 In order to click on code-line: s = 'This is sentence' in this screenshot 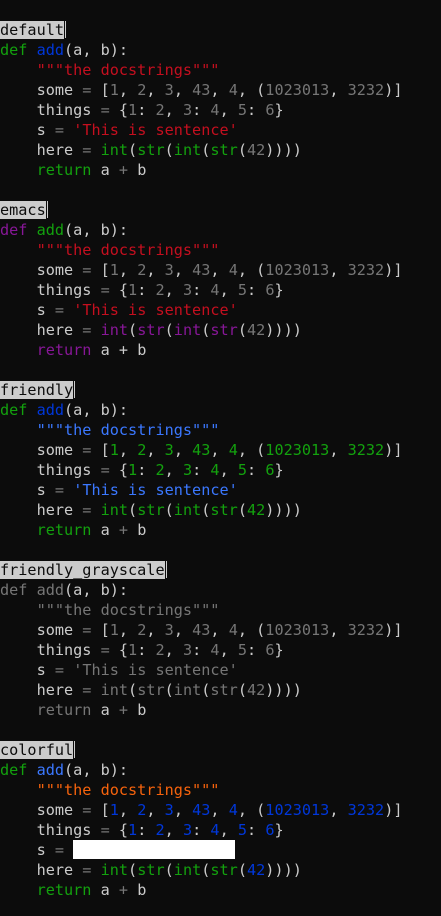, I will do `click(220, 490)`.